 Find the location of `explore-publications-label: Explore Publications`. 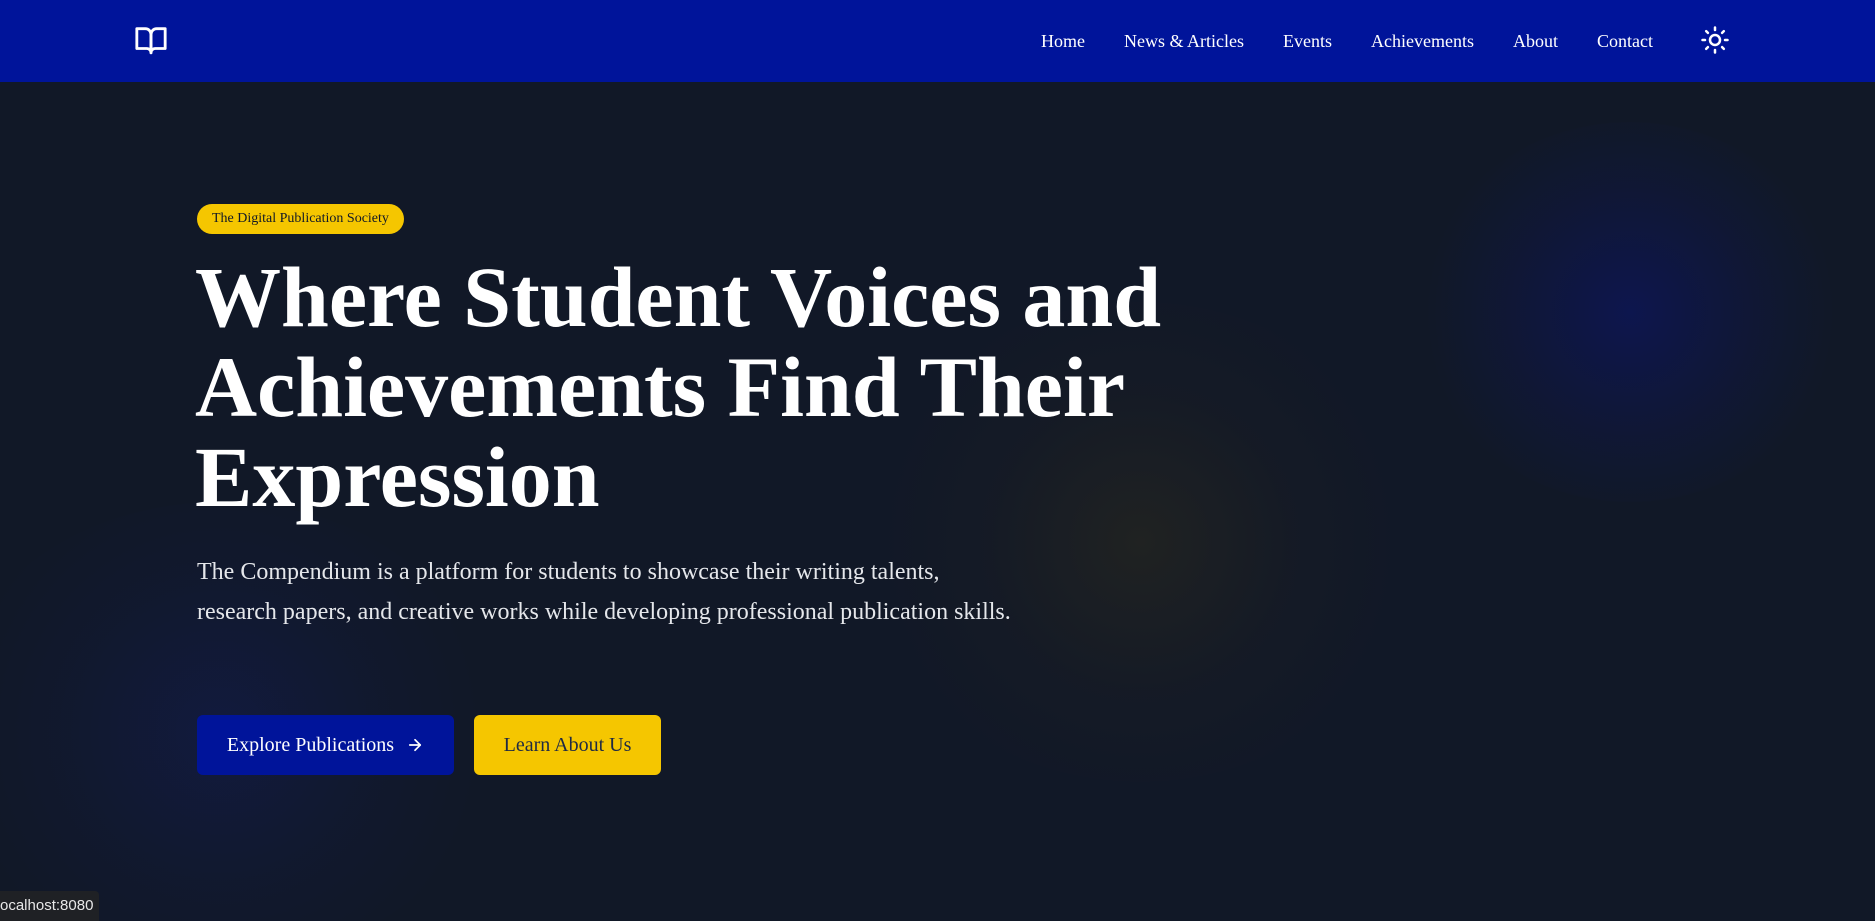

explore-publications-label: Explore Publications is located at coordinates (310, 744).